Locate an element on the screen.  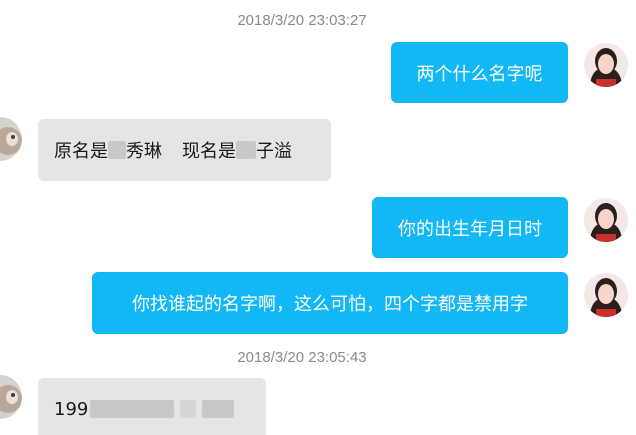
message-text-part: 199 is located at coordinates (71, 409).